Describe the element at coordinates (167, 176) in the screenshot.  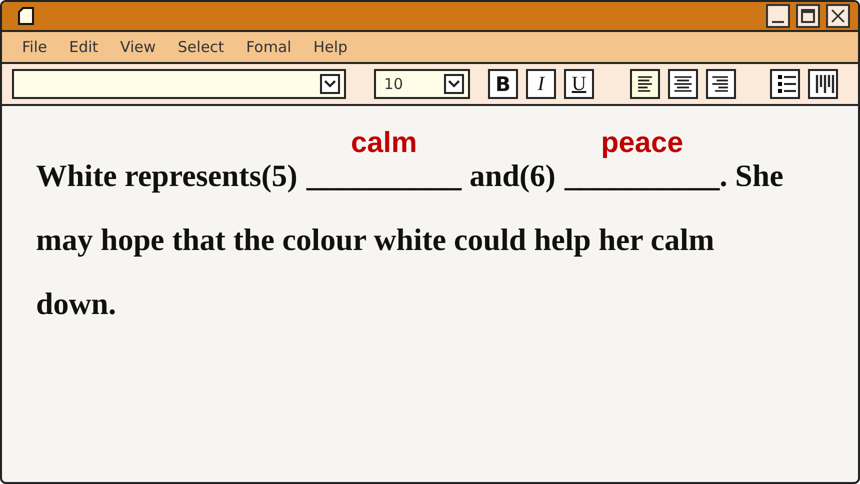
I see `passage-text: White represents(5)` at that location.